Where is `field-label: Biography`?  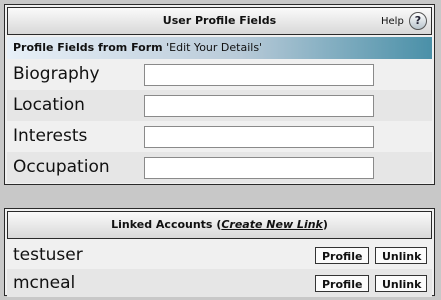
field-label: Biography is located at coordinates (56, 74).